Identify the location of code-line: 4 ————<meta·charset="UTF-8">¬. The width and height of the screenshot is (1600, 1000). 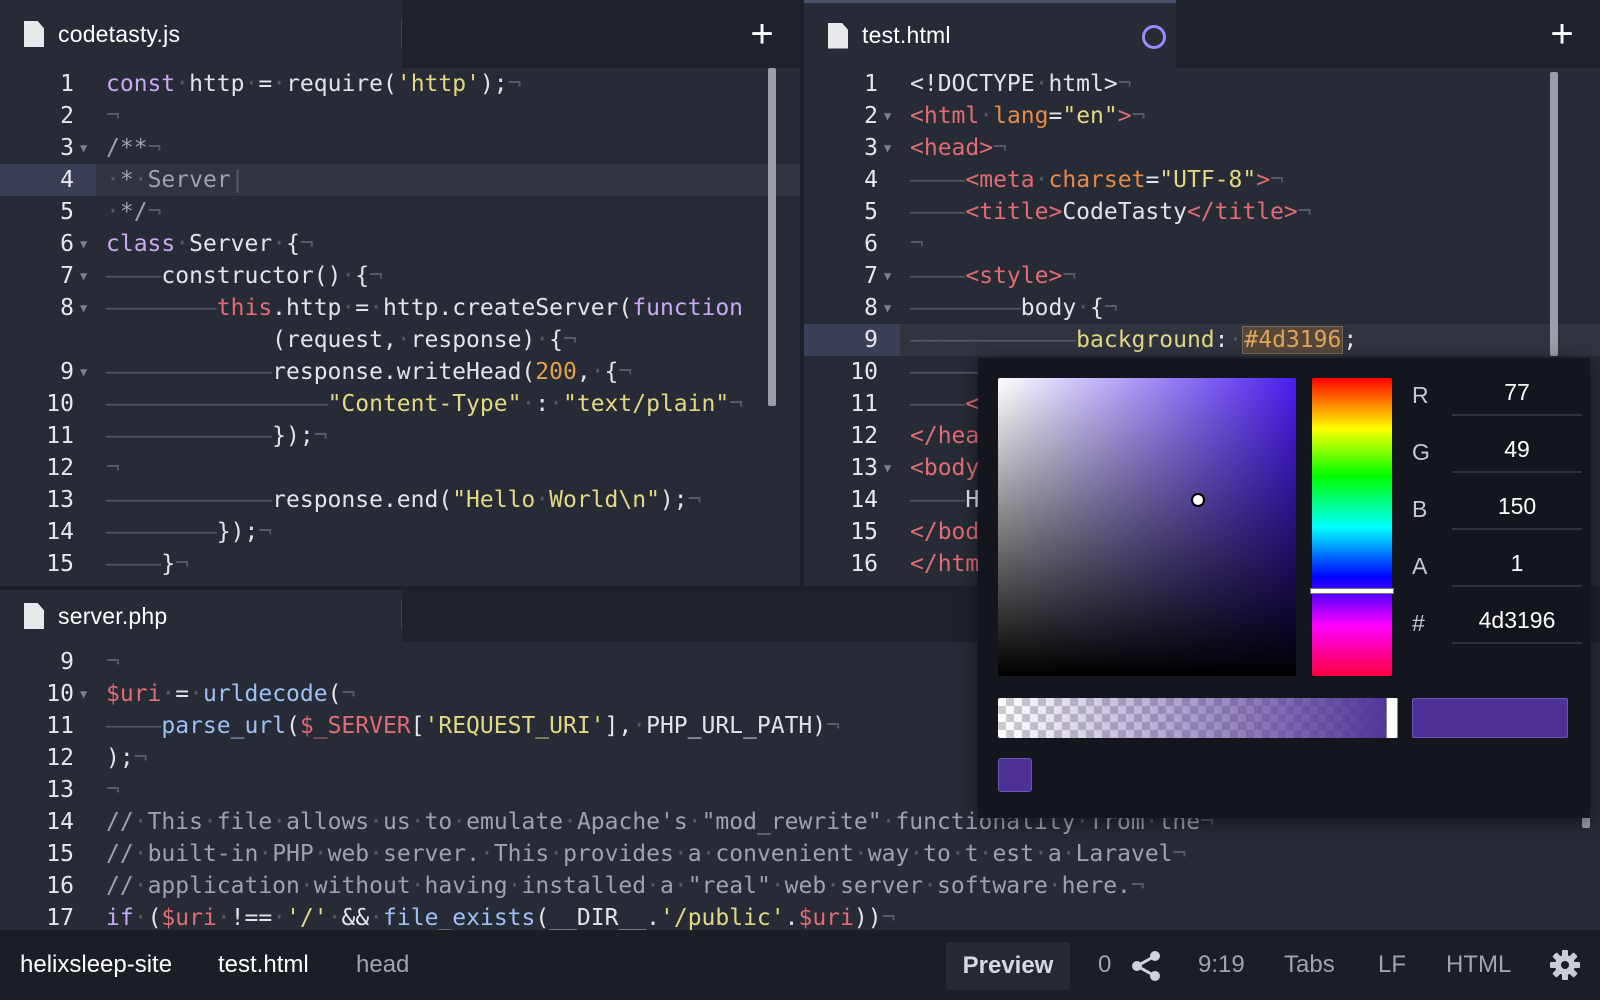
(1202, 180).